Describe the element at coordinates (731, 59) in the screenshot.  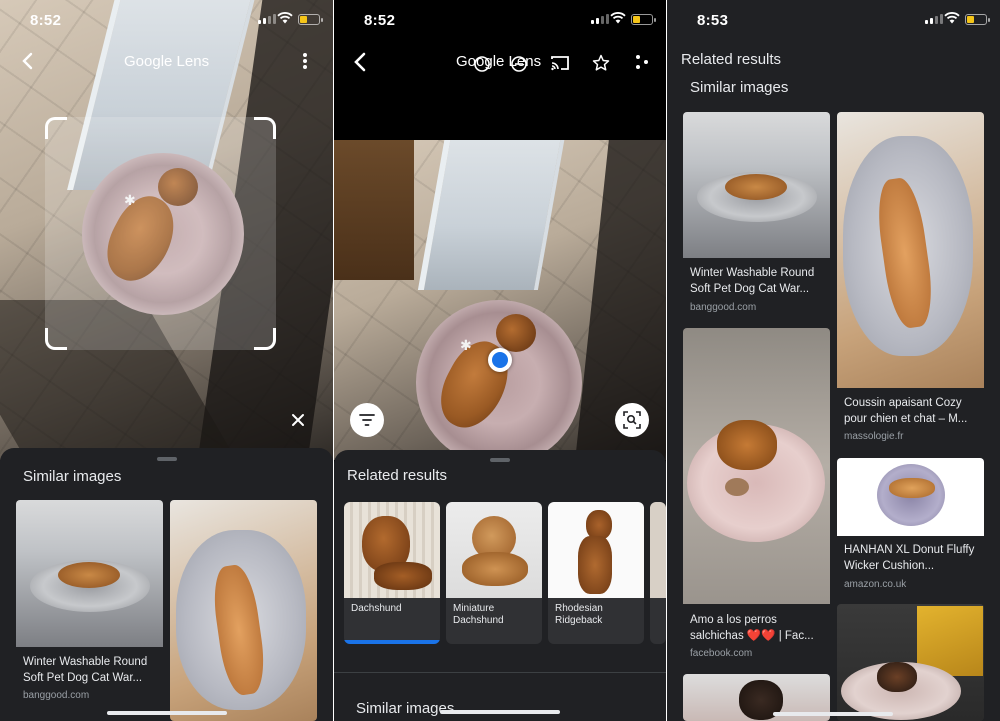
I see `related-results-header: Related results` at that location.